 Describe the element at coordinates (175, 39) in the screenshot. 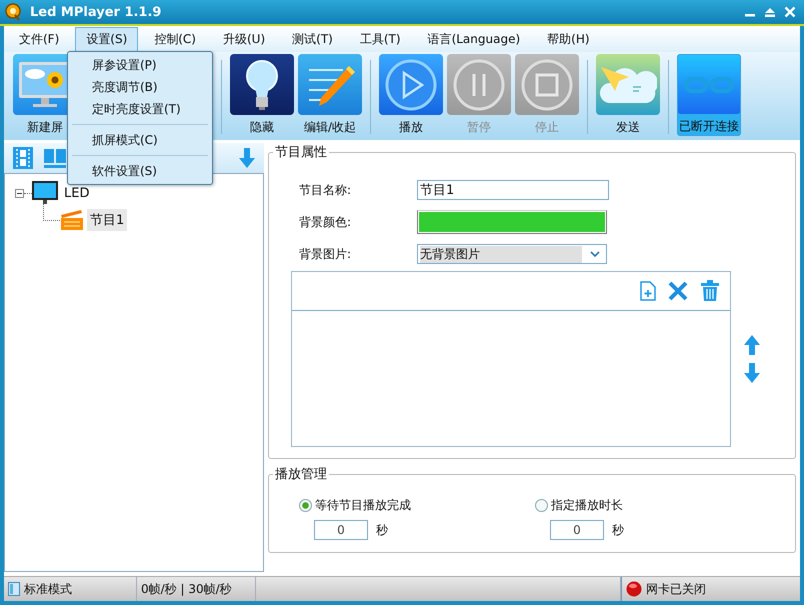

I see `menu-item: 控制(C)` at that location.